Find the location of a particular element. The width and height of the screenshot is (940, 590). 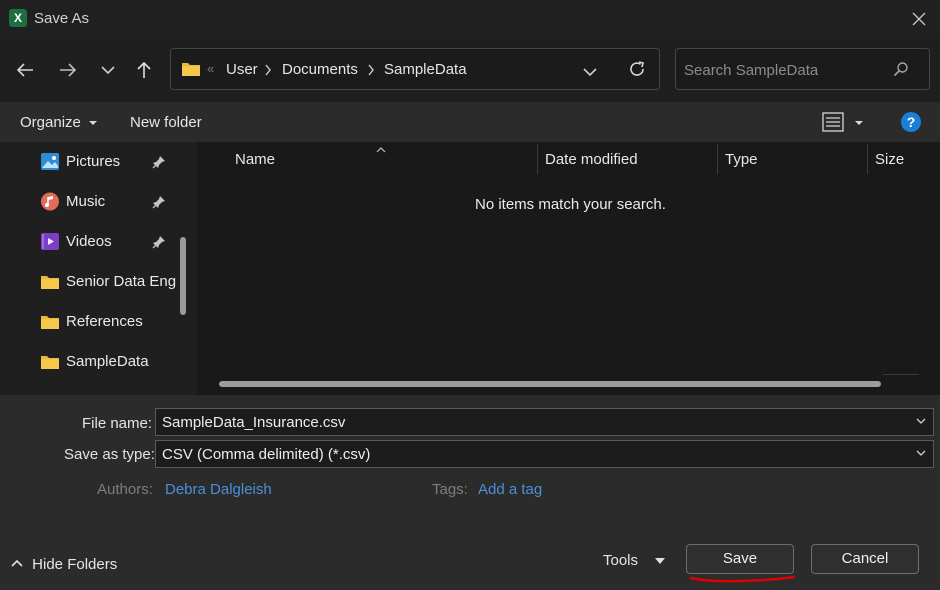

window-title: Save As is located at coordinates (62, 18).